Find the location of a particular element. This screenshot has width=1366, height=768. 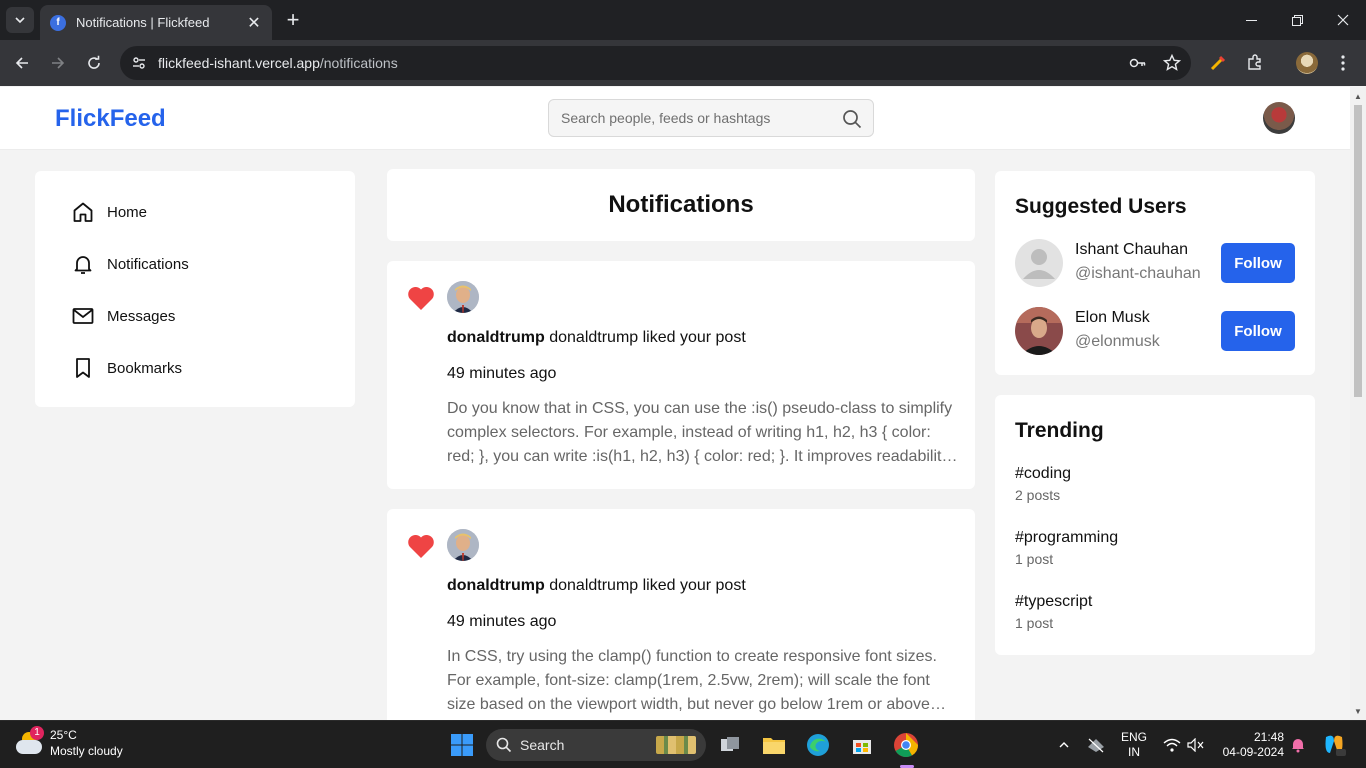

clock: 21:48 04-09-2024 is located at coordinates (1249, 745).